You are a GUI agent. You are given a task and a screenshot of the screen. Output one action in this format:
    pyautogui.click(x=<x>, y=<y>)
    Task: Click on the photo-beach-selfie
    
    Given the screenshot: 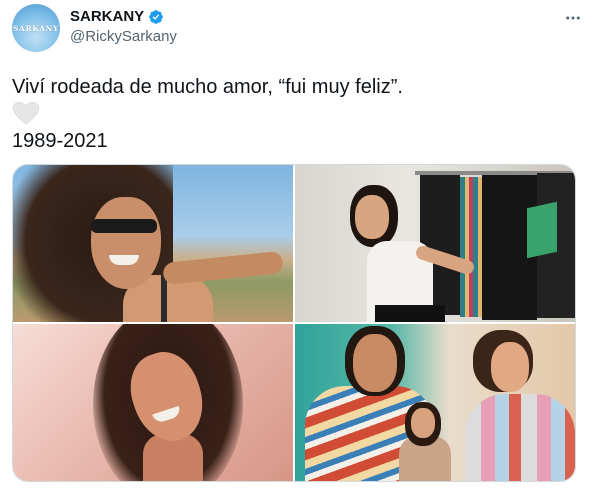 What is the action you would take?
    pyautogui.click(x=153, y=243)
    